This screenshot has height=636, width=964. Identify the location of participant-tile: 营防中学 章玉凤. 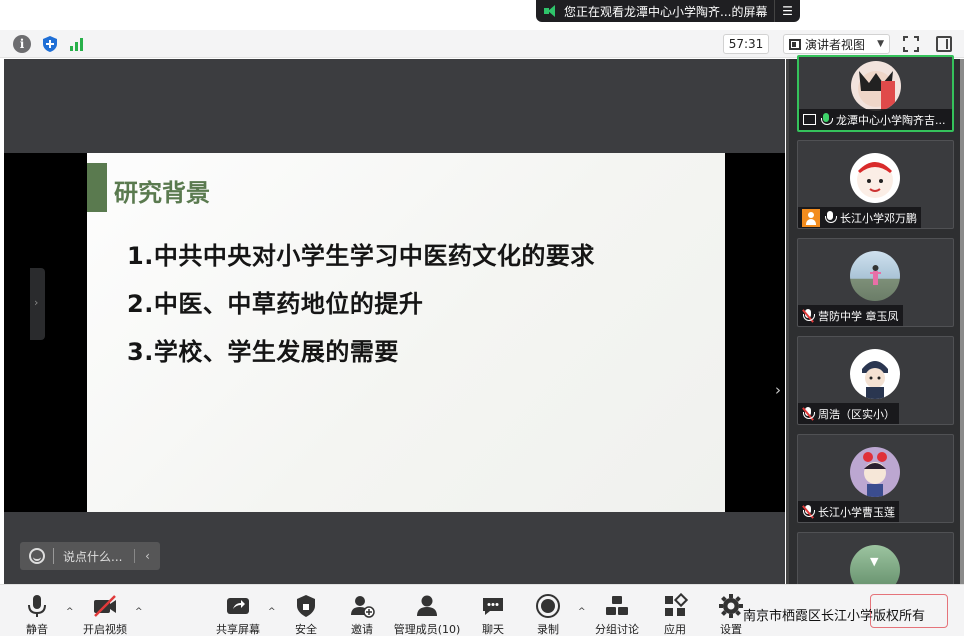
(875, 282).